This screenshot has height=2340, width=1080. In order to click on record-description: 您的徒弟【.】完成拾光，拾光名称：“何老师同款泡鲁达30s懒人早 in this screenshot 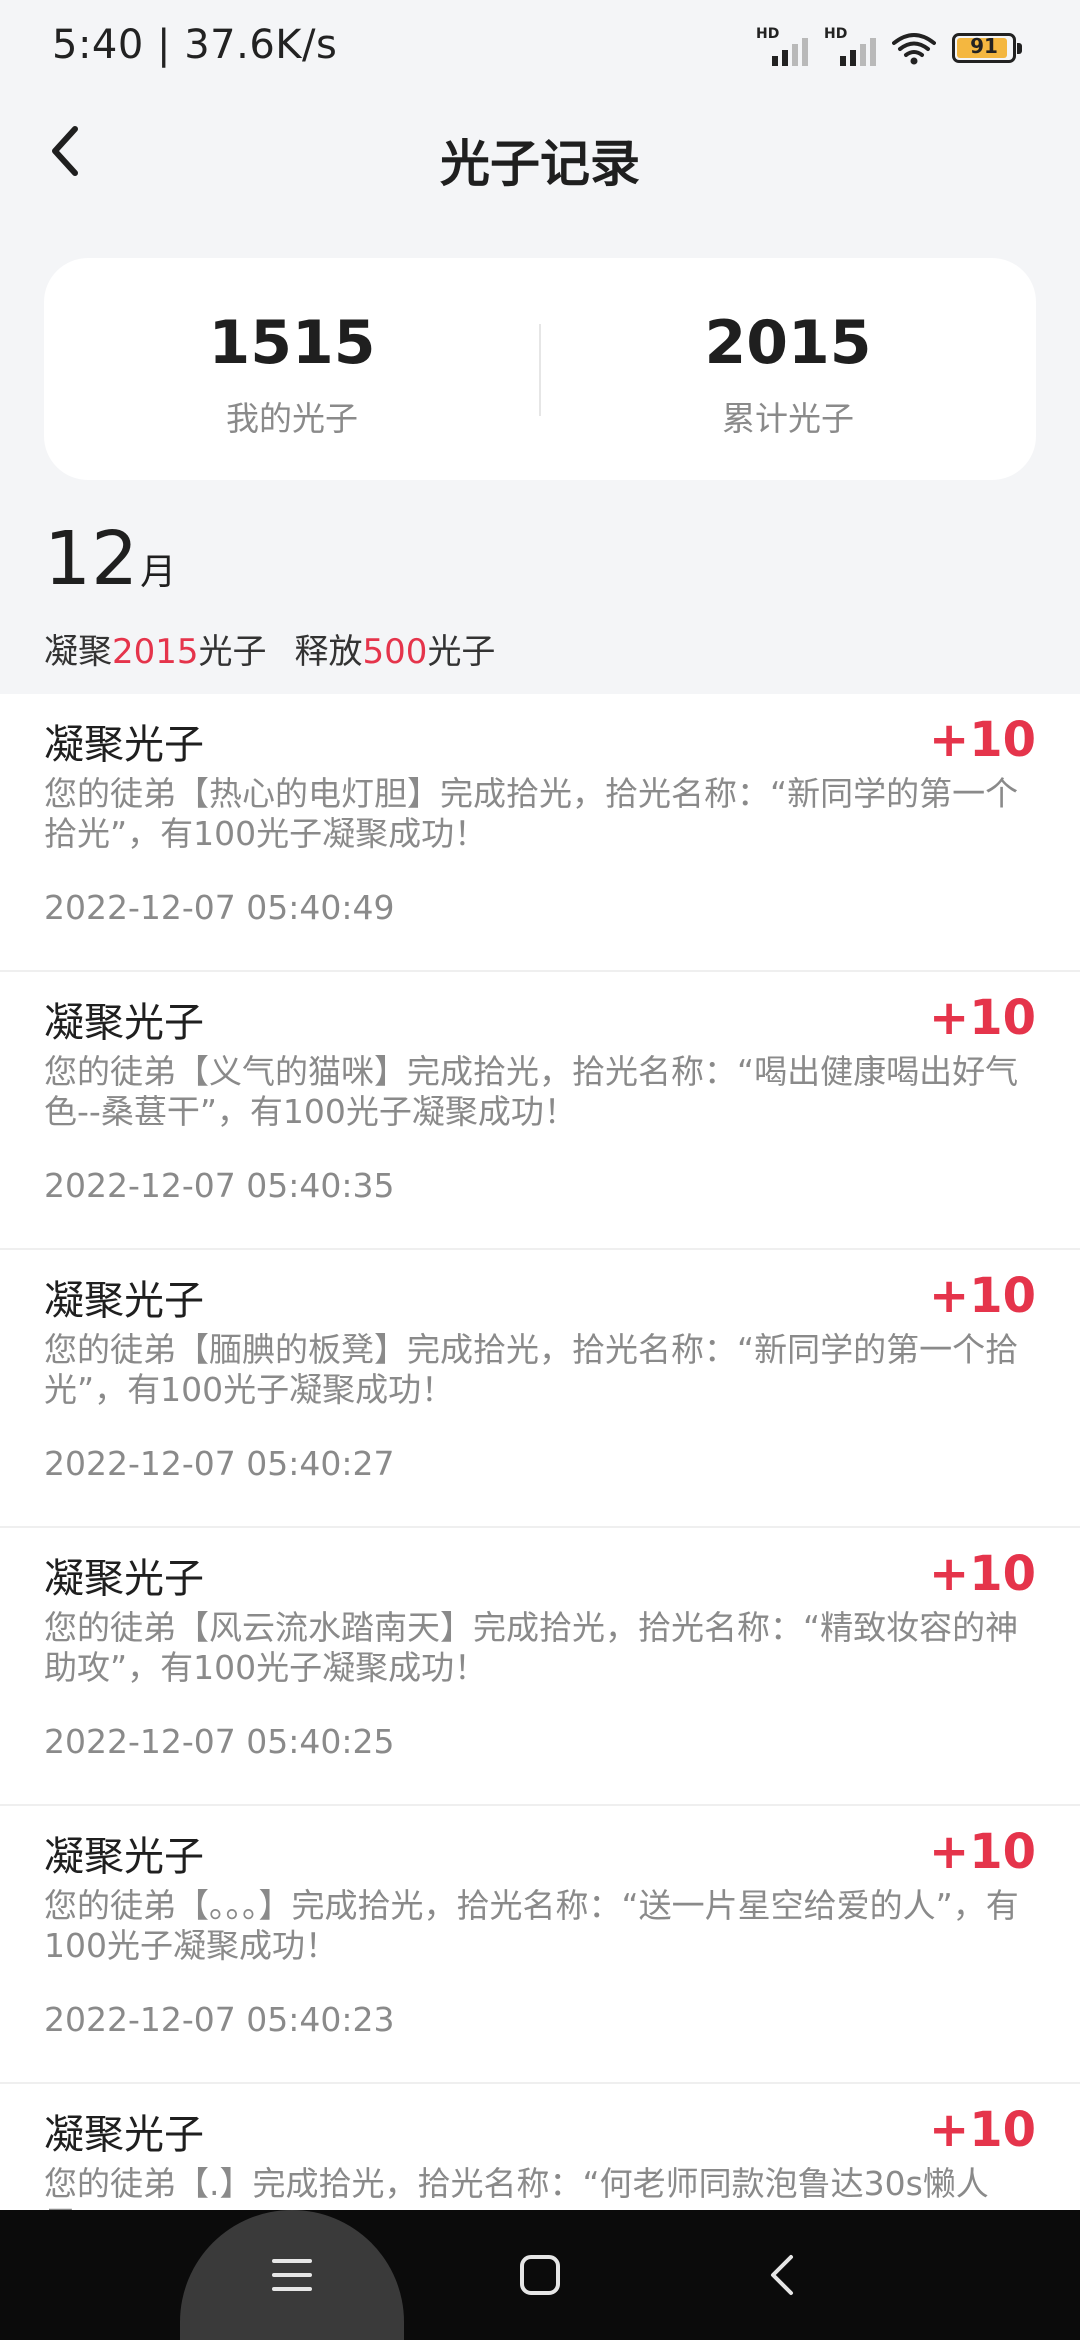, I will do `click(516, 2187)`.